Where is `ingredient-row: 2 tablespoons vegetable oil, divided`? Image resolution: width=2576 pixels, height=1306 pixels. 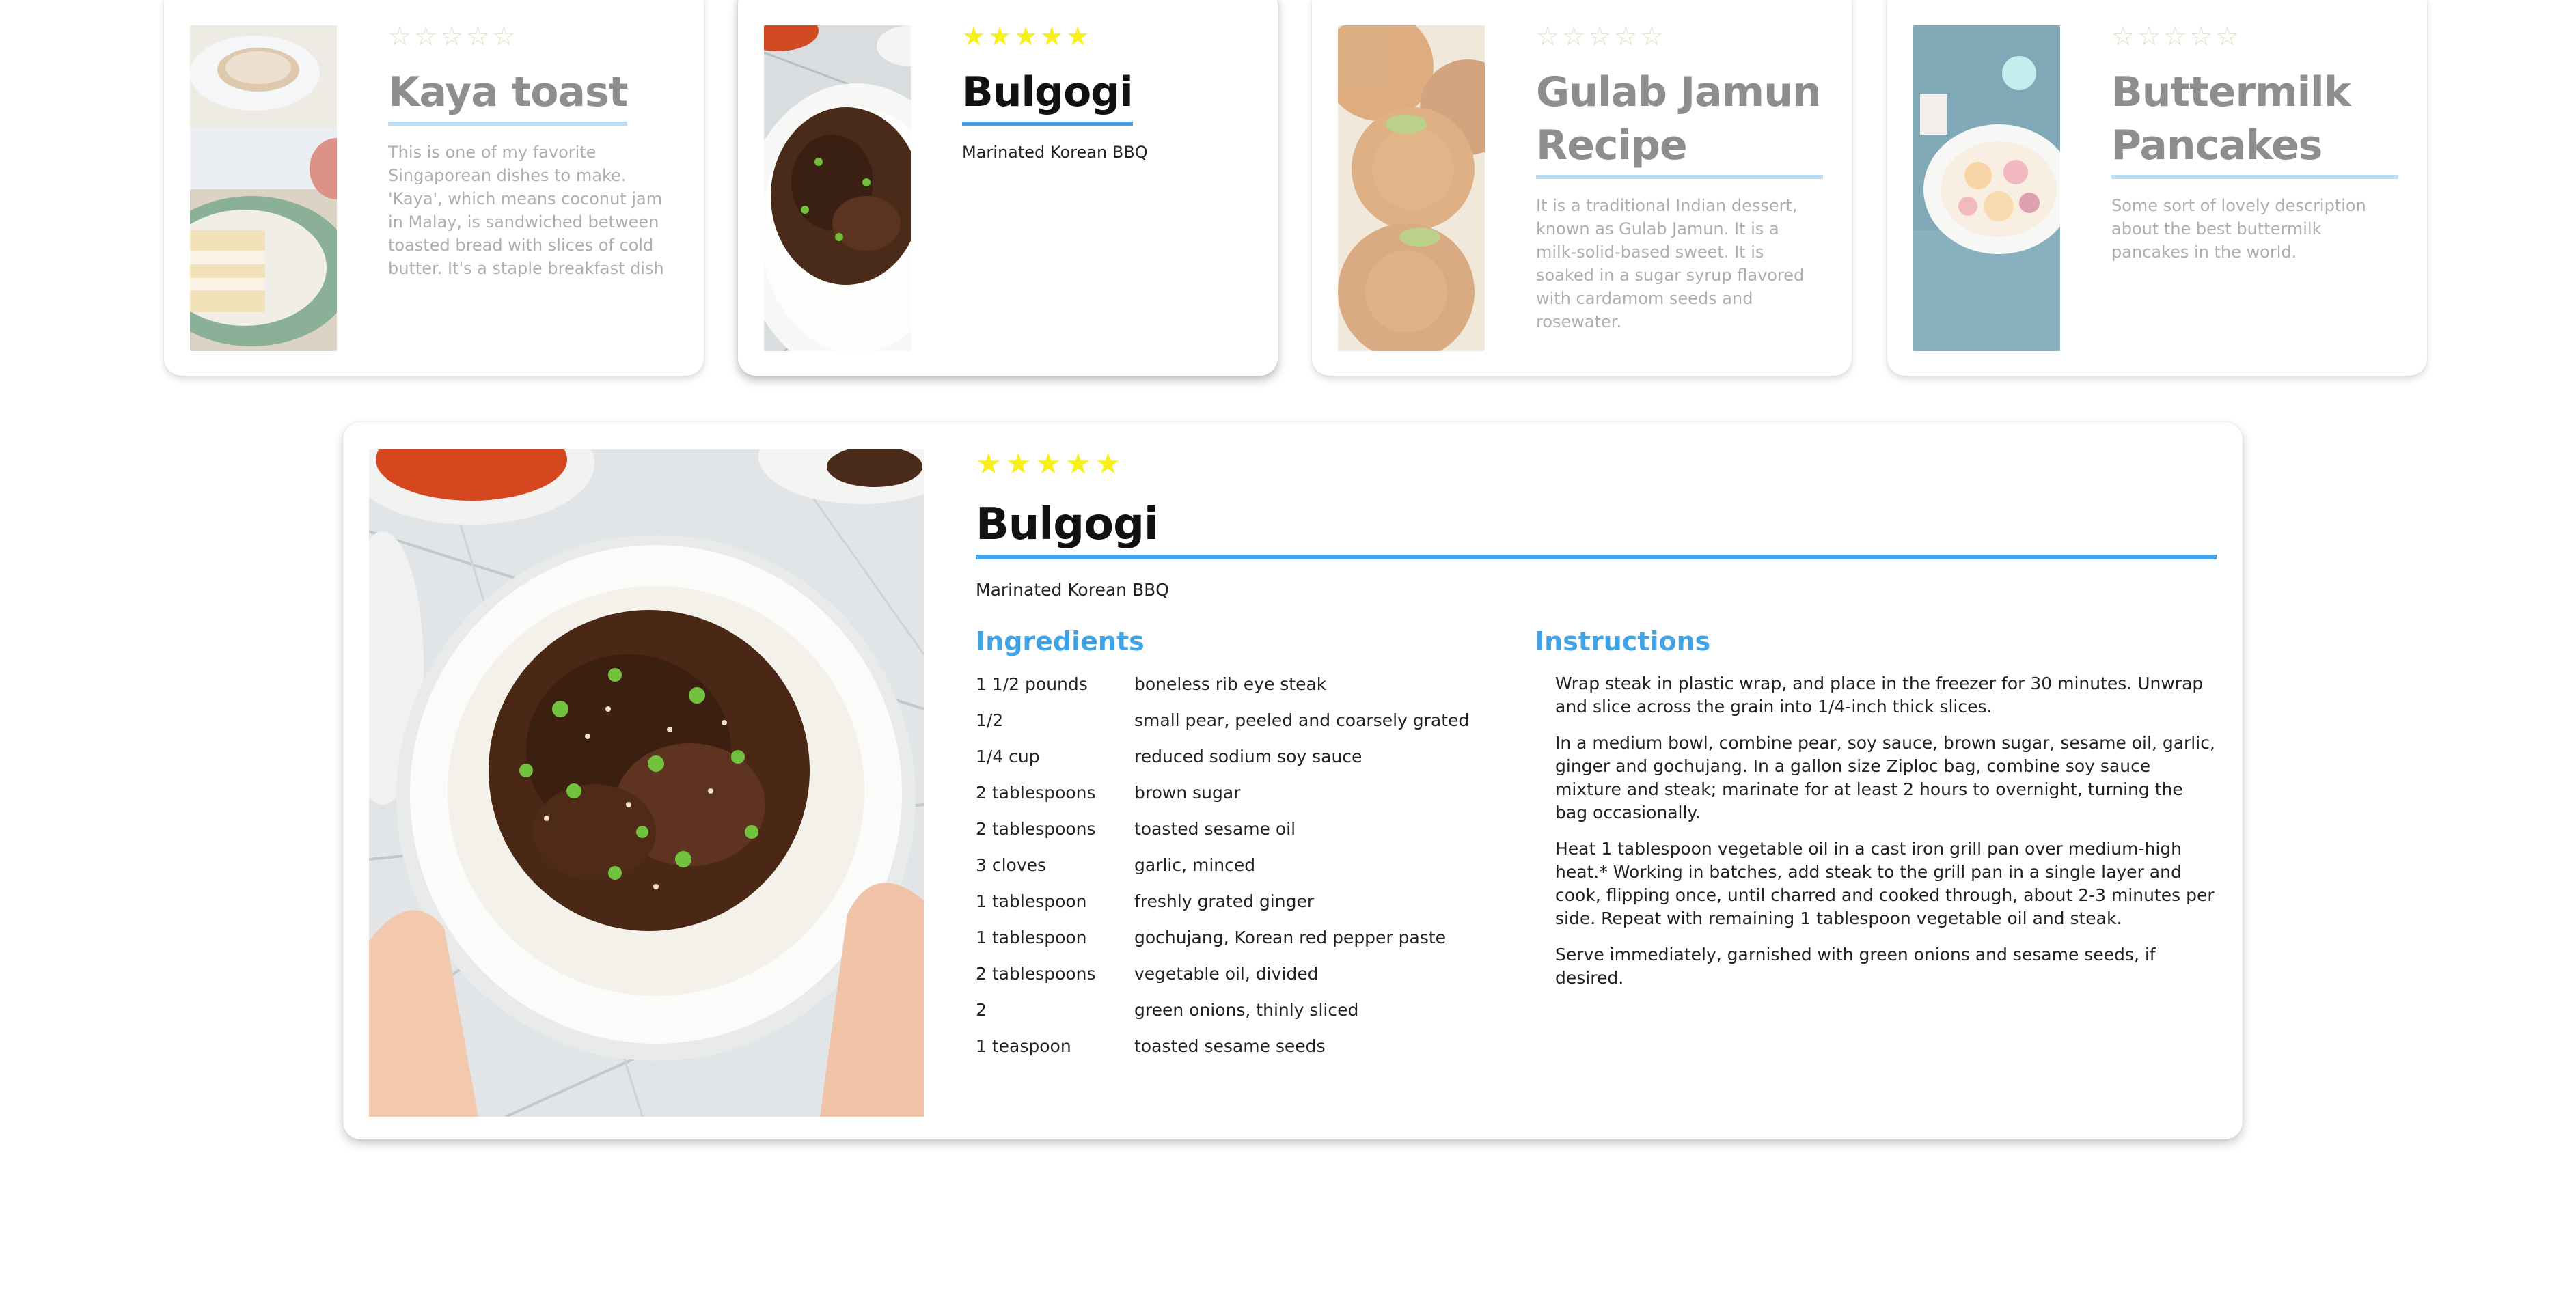
ingredient-row: 2 tablespoons vegetable oil, divided is located at coordinates (1255, 974).